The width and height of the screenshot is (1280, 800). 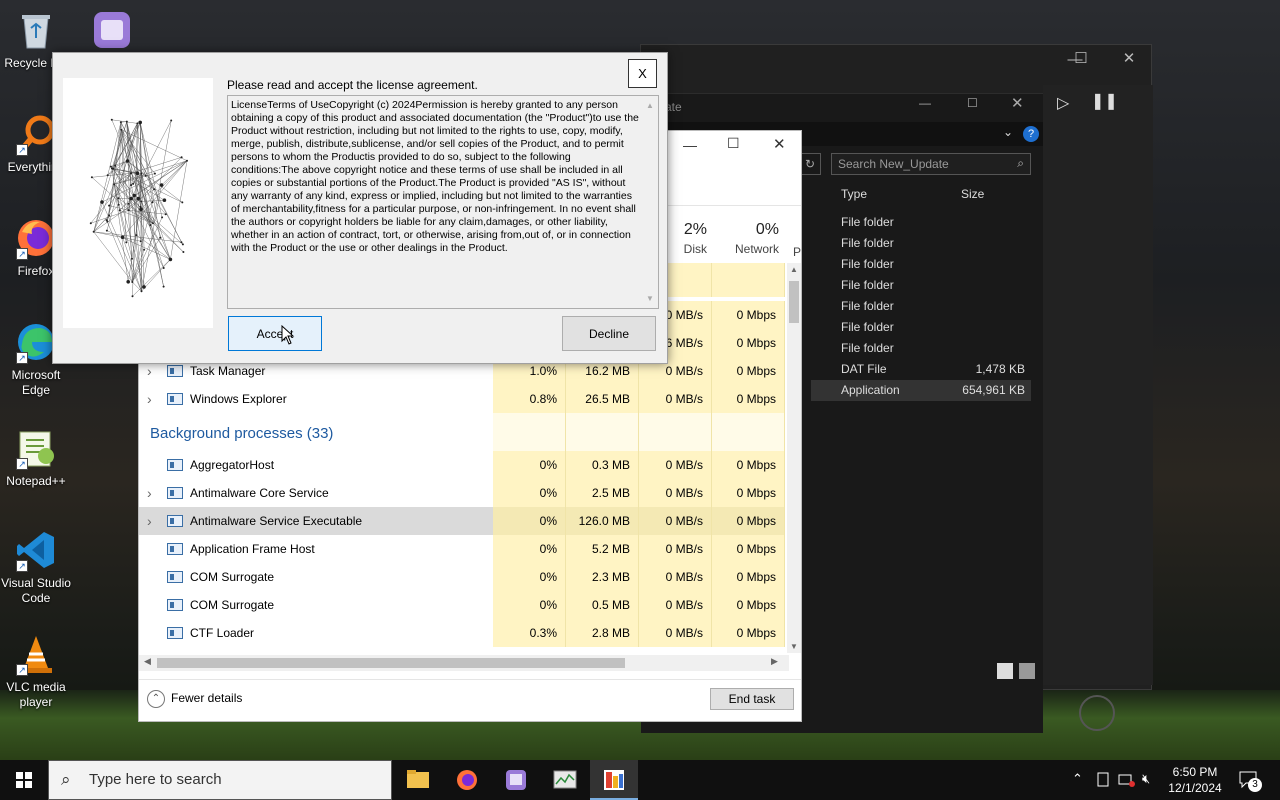 I want to click on fewer-details-link: ⌃ Fewer details, so click(x=194, y=699).